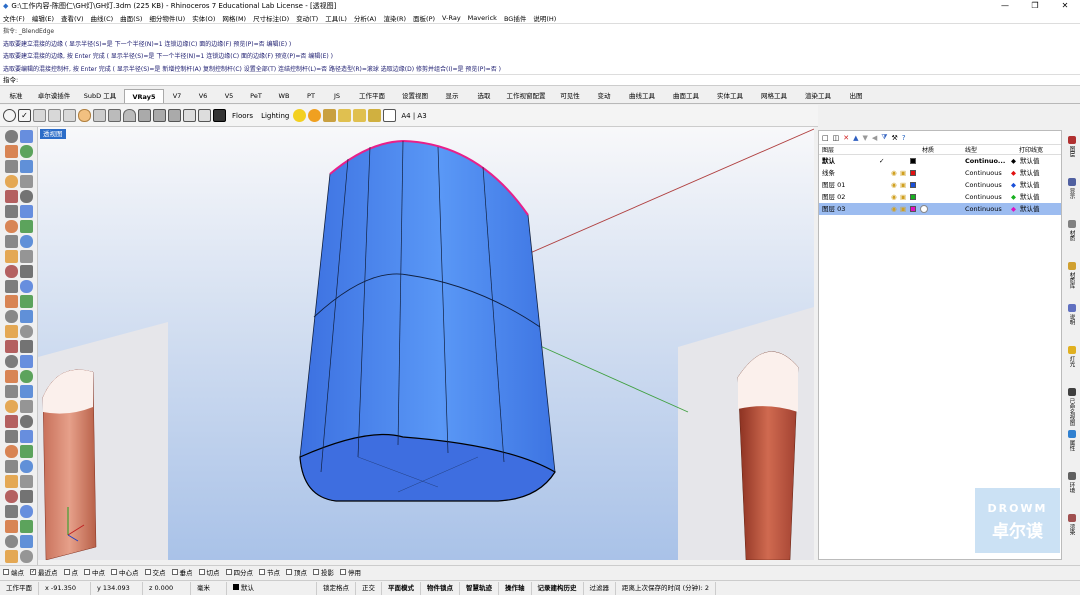 The width and height of the screenshot is (1080, 595). Describe the element at coordinates (1031, 149) in the screenshot. I see `header-print: 打印线宽` at that location.